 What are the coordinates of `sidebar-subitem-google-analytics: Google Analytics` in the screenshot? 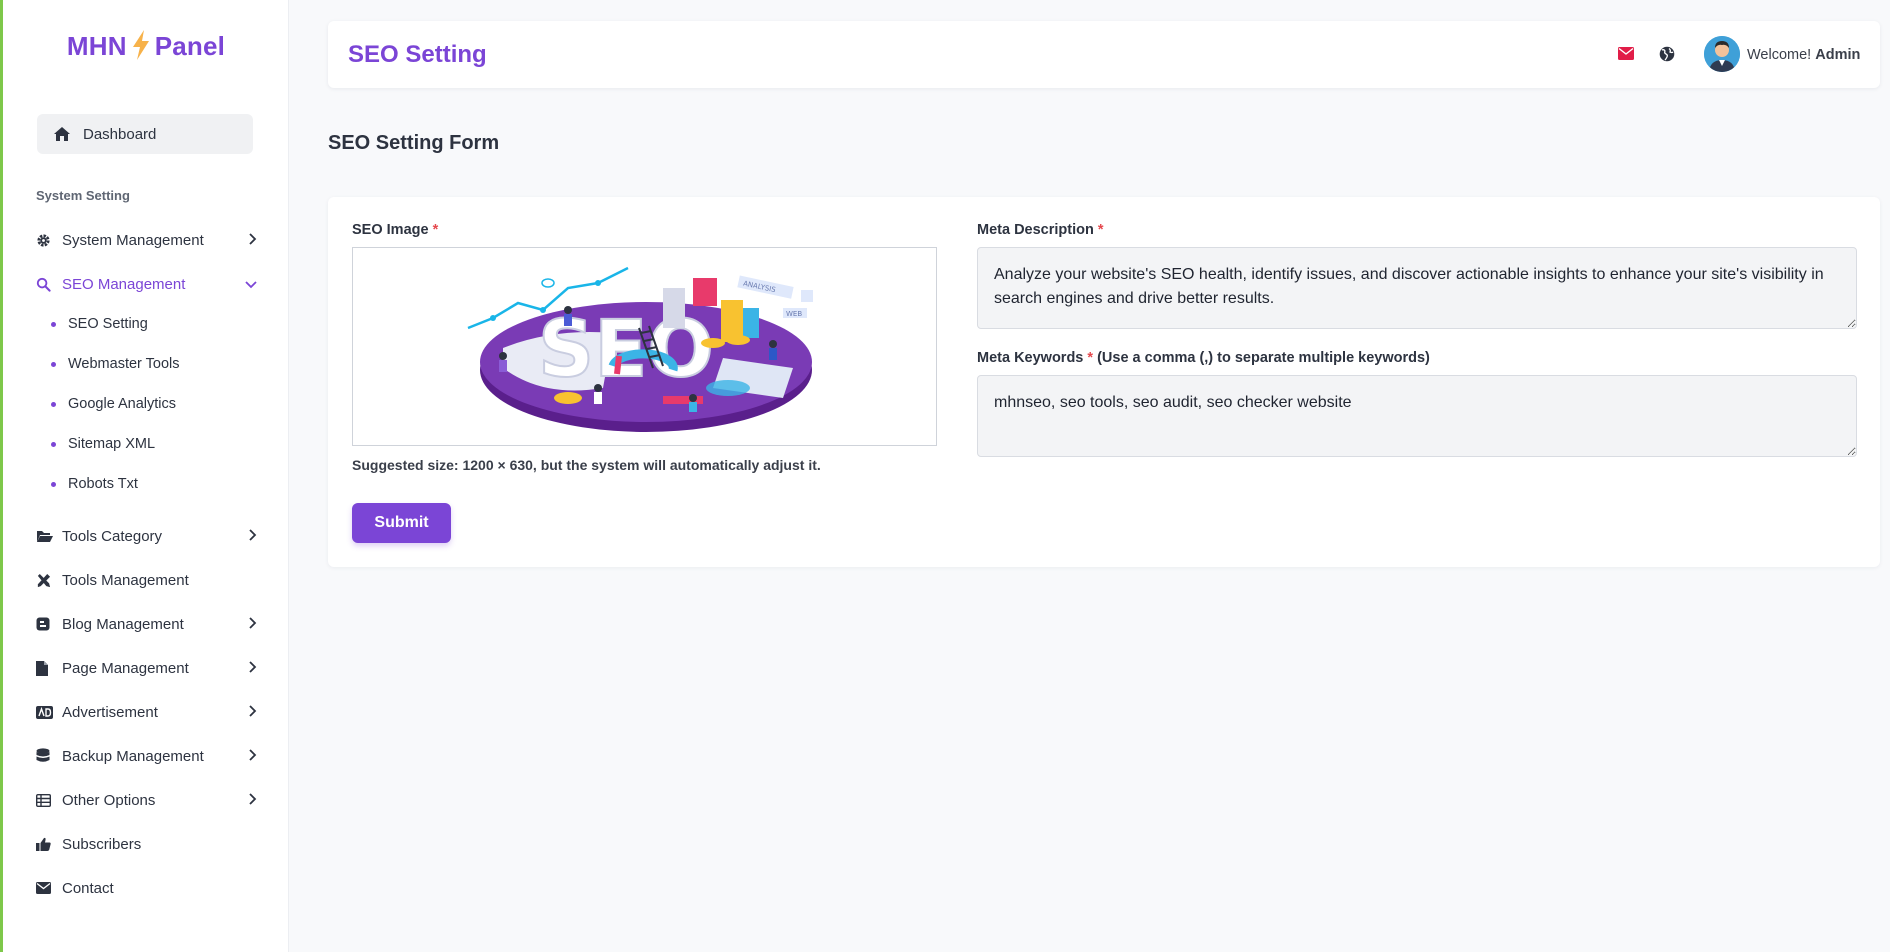 It's located at (113, 404).